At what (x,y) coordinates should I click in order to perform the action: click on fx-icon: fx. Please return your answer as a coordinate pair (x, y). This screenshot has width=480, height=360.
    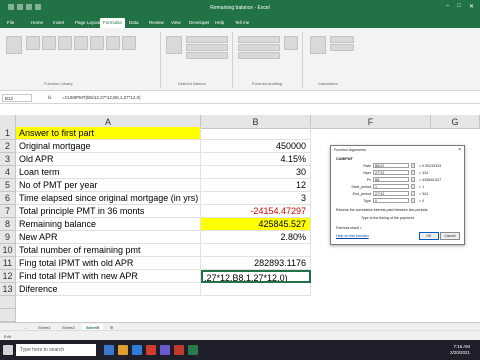
    Looking at the image, I should click on (50, 98).